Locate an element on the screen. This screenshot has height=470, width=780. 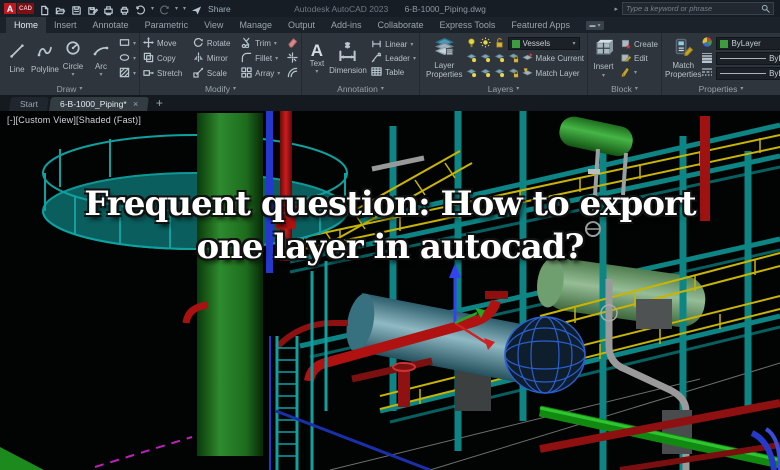
insert-block-button: Insert ▾ is located at coordinates (603, 58).